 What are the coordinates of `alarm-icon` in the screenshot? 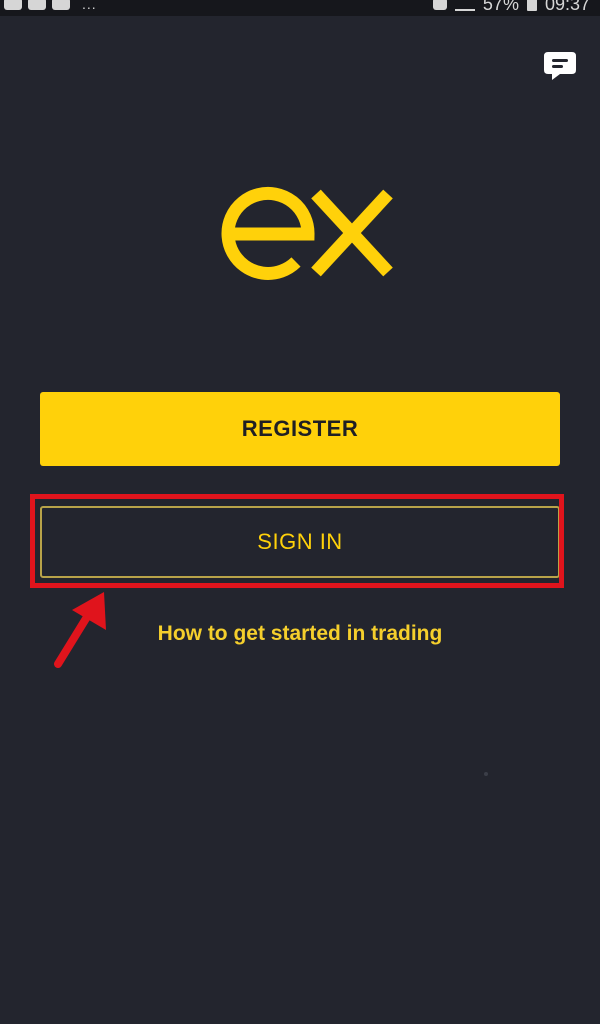 It's located at (439, 5).